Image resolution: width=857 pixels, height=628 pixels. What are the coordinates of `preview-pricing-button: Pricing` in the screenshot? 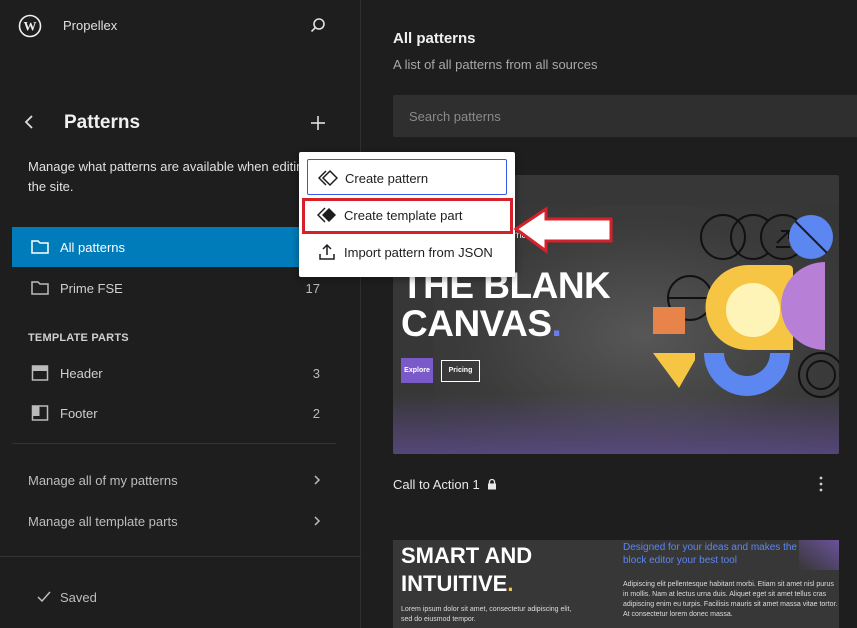 It's located at (460, 371).